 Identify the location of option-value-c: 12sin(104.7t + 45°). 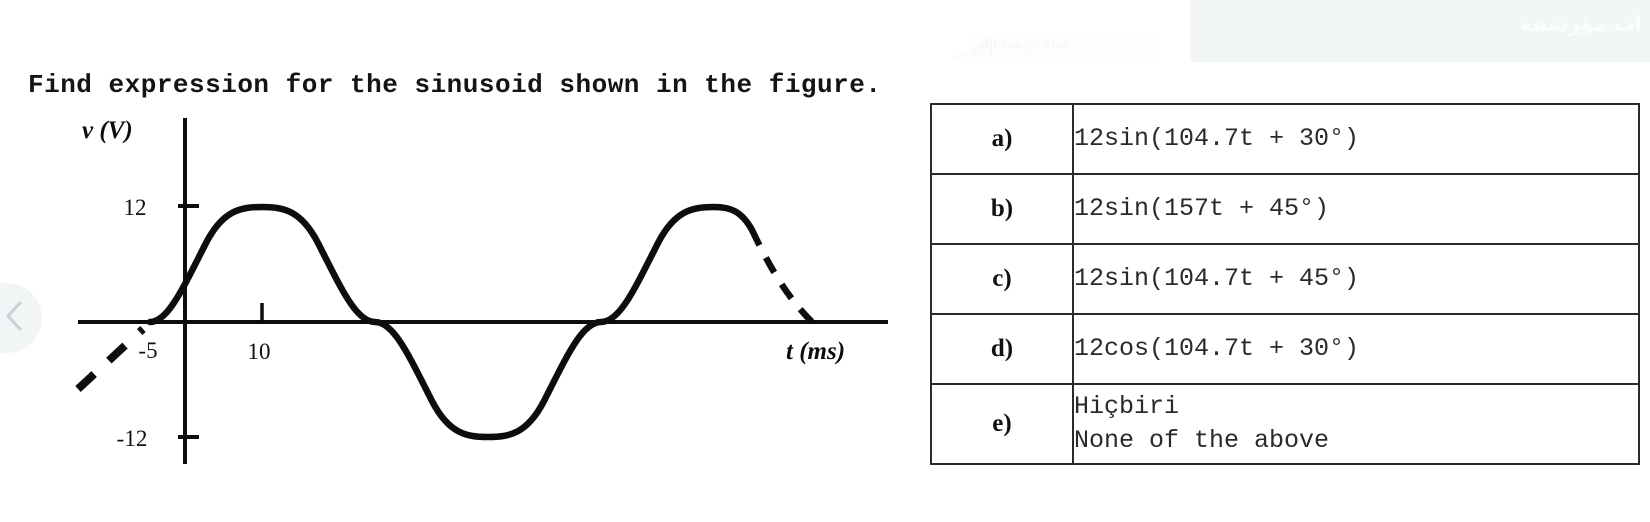
(1356, 279).